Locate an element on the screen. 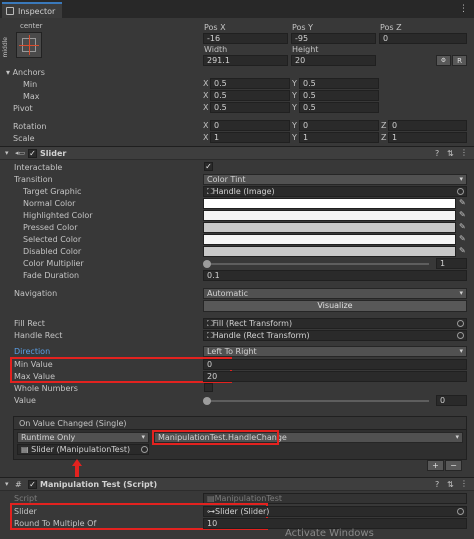  raw-edit-button: R is located at coordinates (459, 60).